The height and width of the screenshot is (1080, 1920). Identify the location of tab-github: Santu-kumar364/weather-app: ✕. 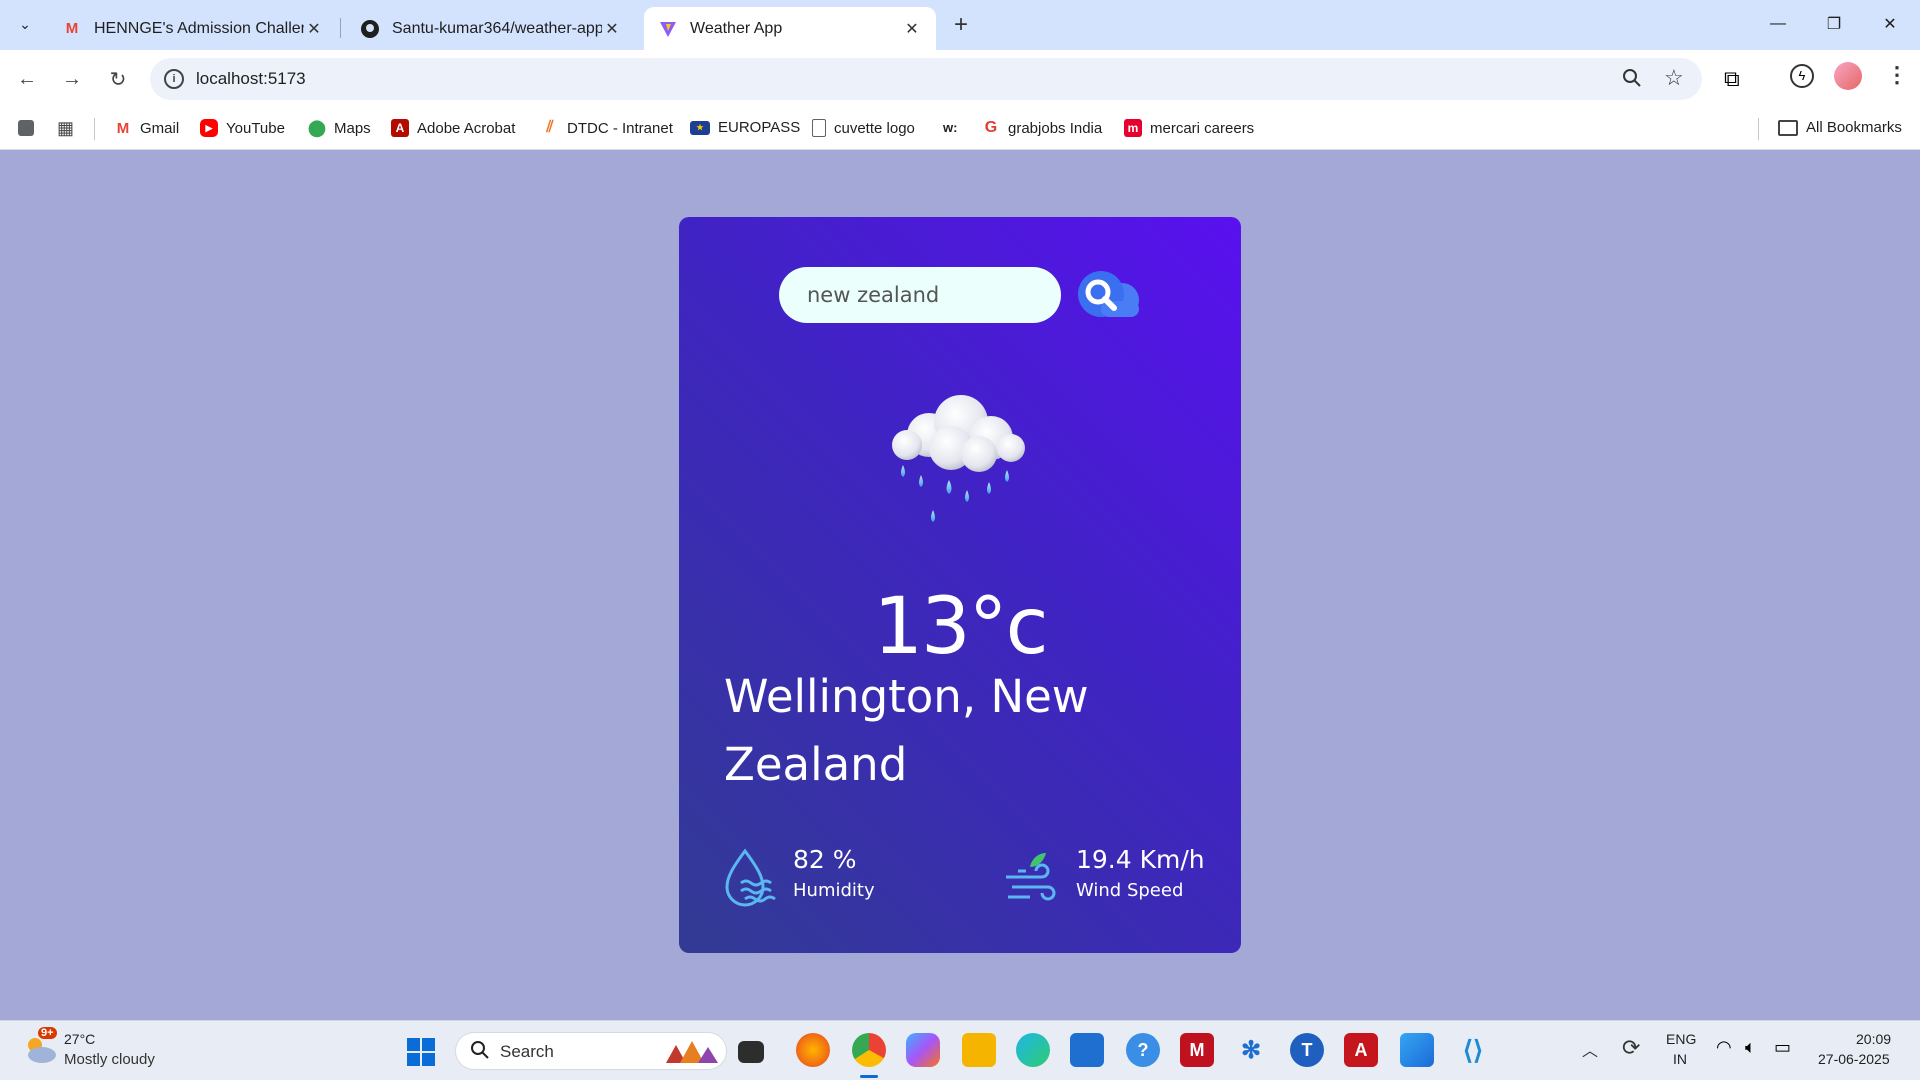
(491, 28).